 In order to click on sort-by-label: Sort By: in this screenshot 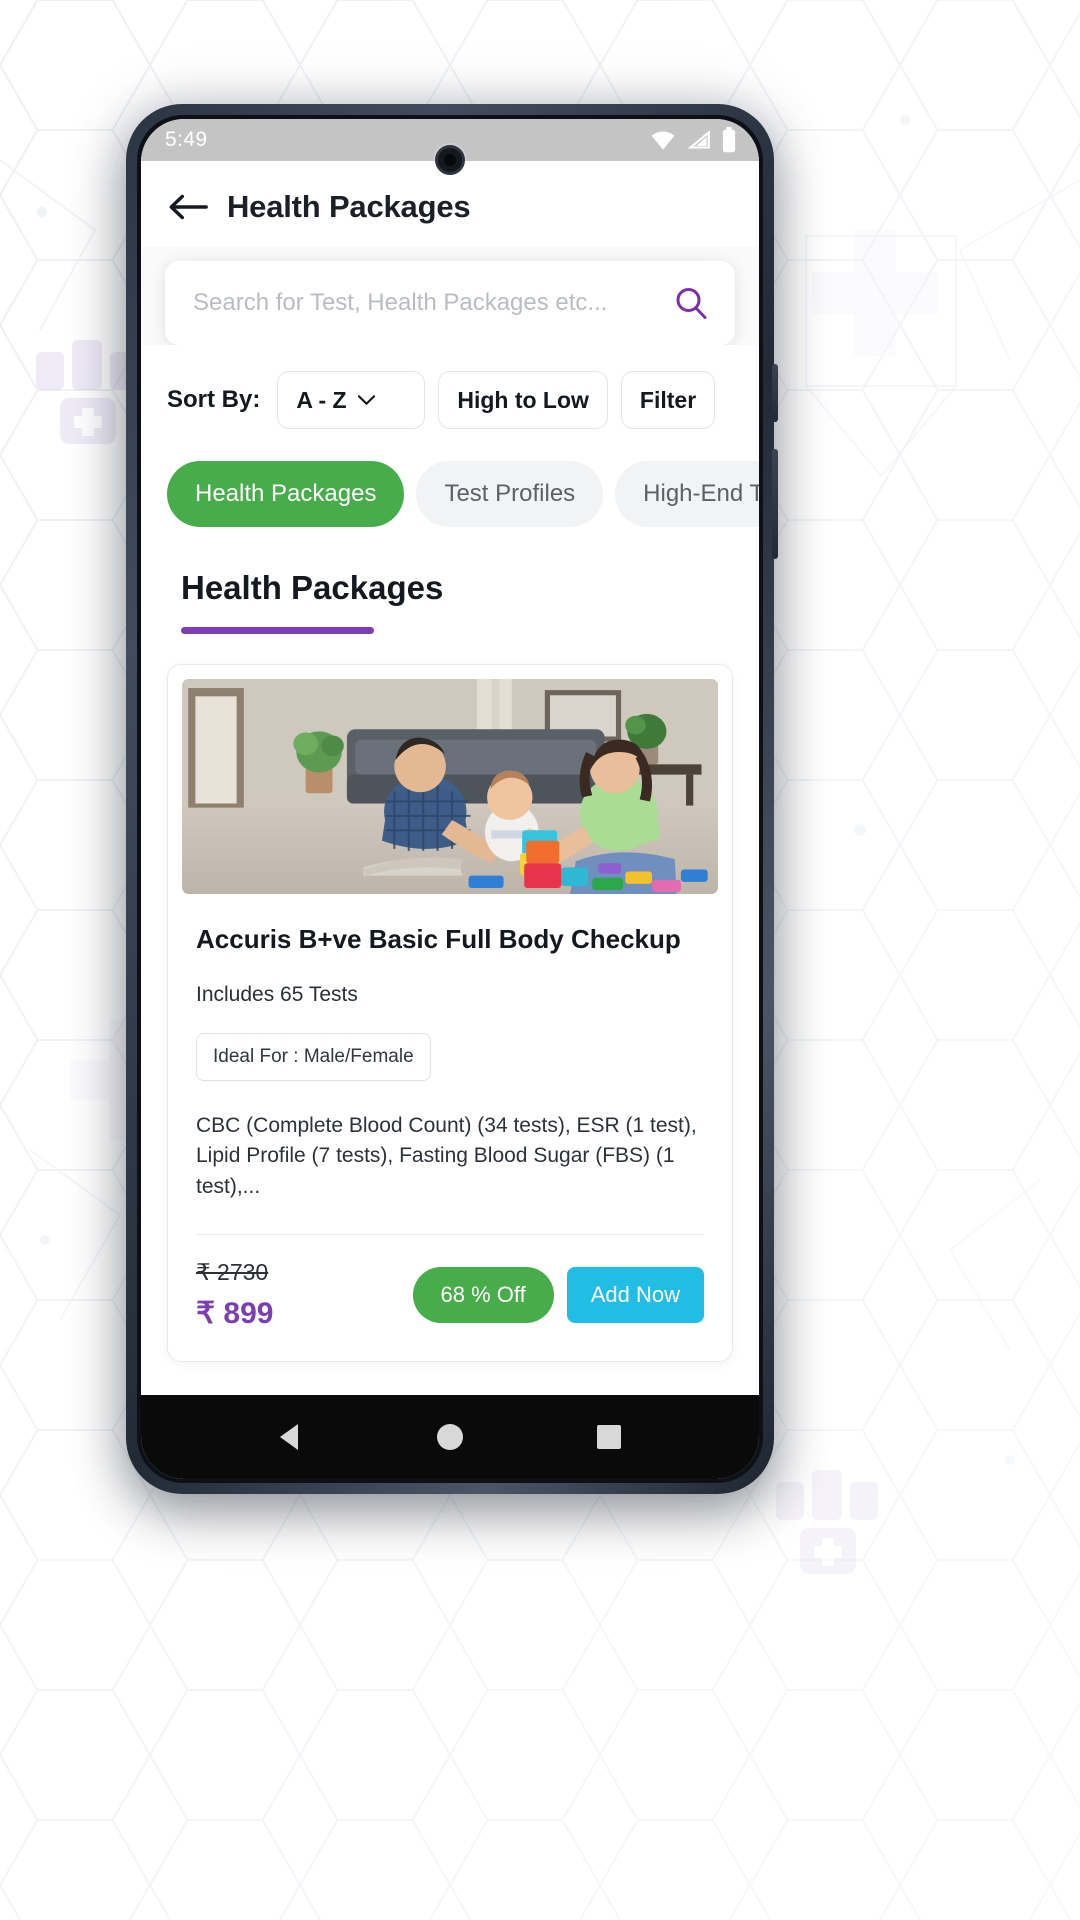, I will do `click(214, 399)`.